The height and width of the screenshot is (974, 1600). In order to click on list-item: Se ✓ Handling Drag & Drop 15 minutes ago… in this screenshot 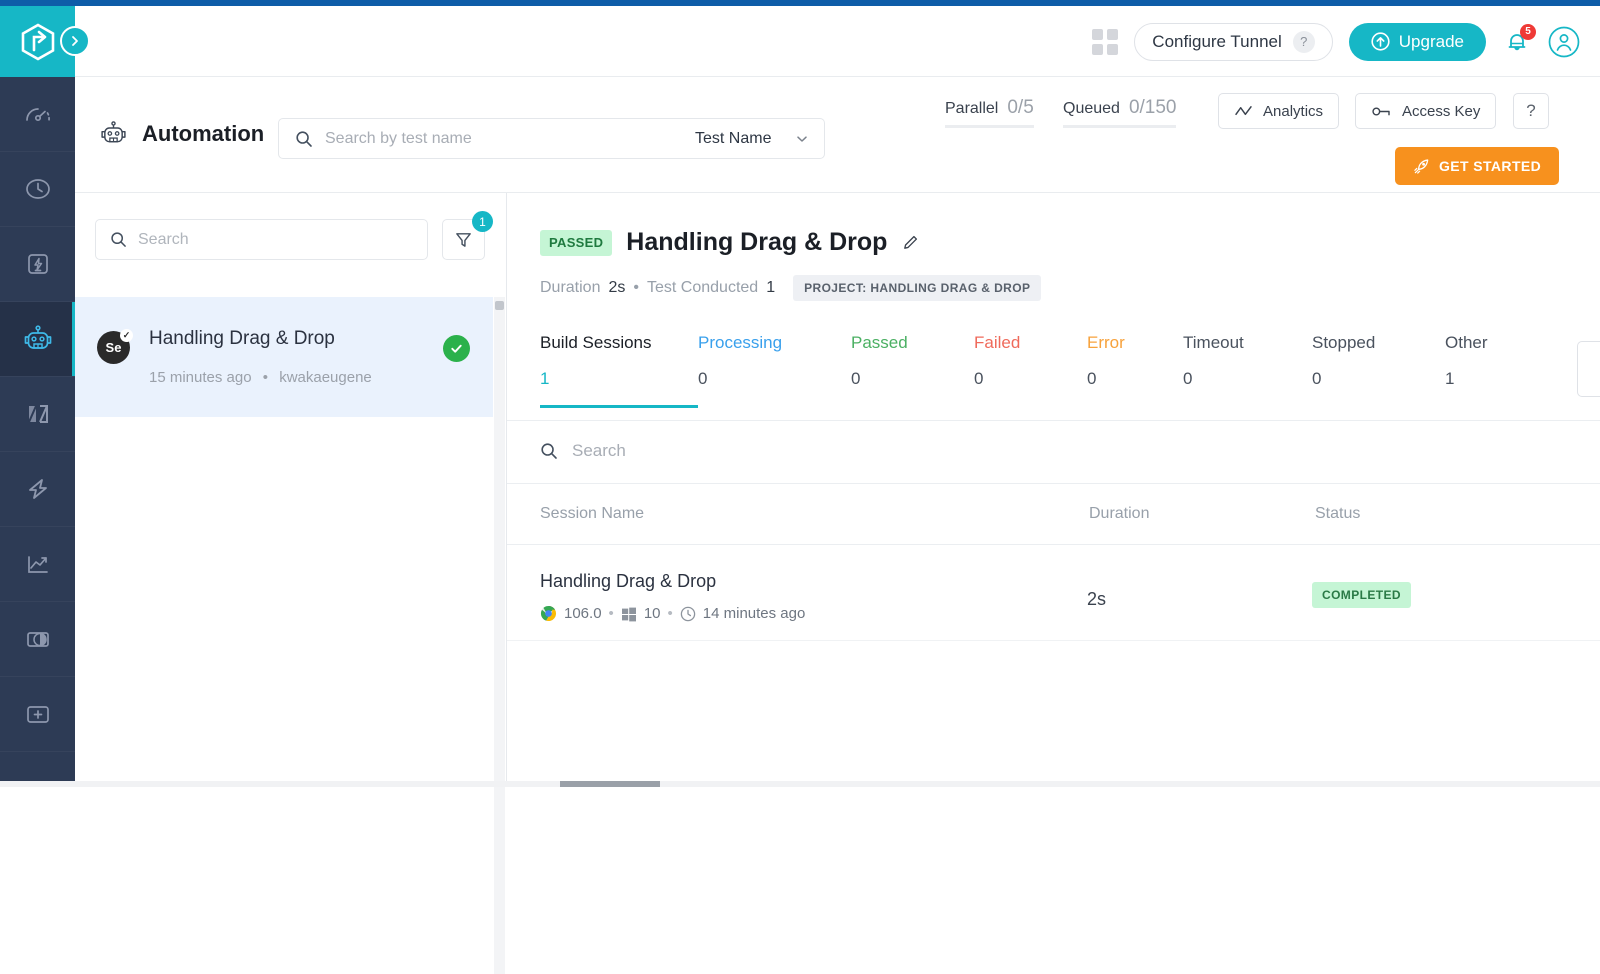, I will do `click(284, 357)`.